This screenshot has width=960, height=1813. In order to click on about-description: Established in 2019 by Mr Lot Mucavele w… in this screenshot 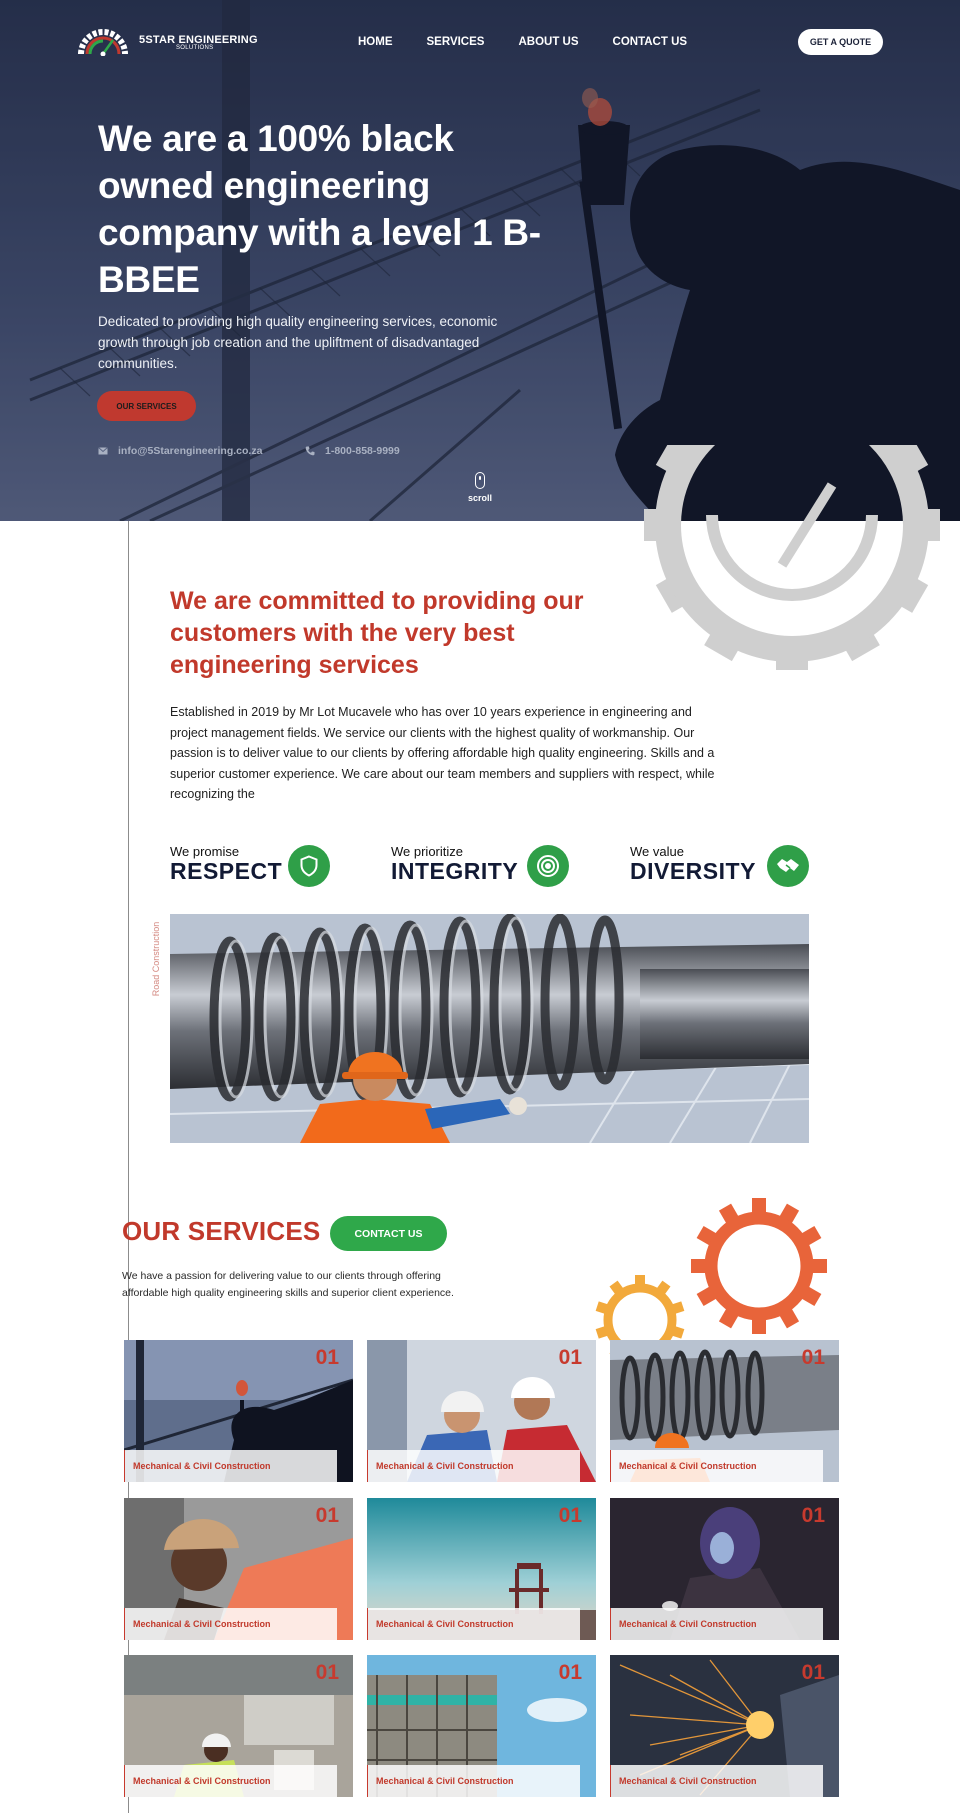, I will do `click(442, 753)`.